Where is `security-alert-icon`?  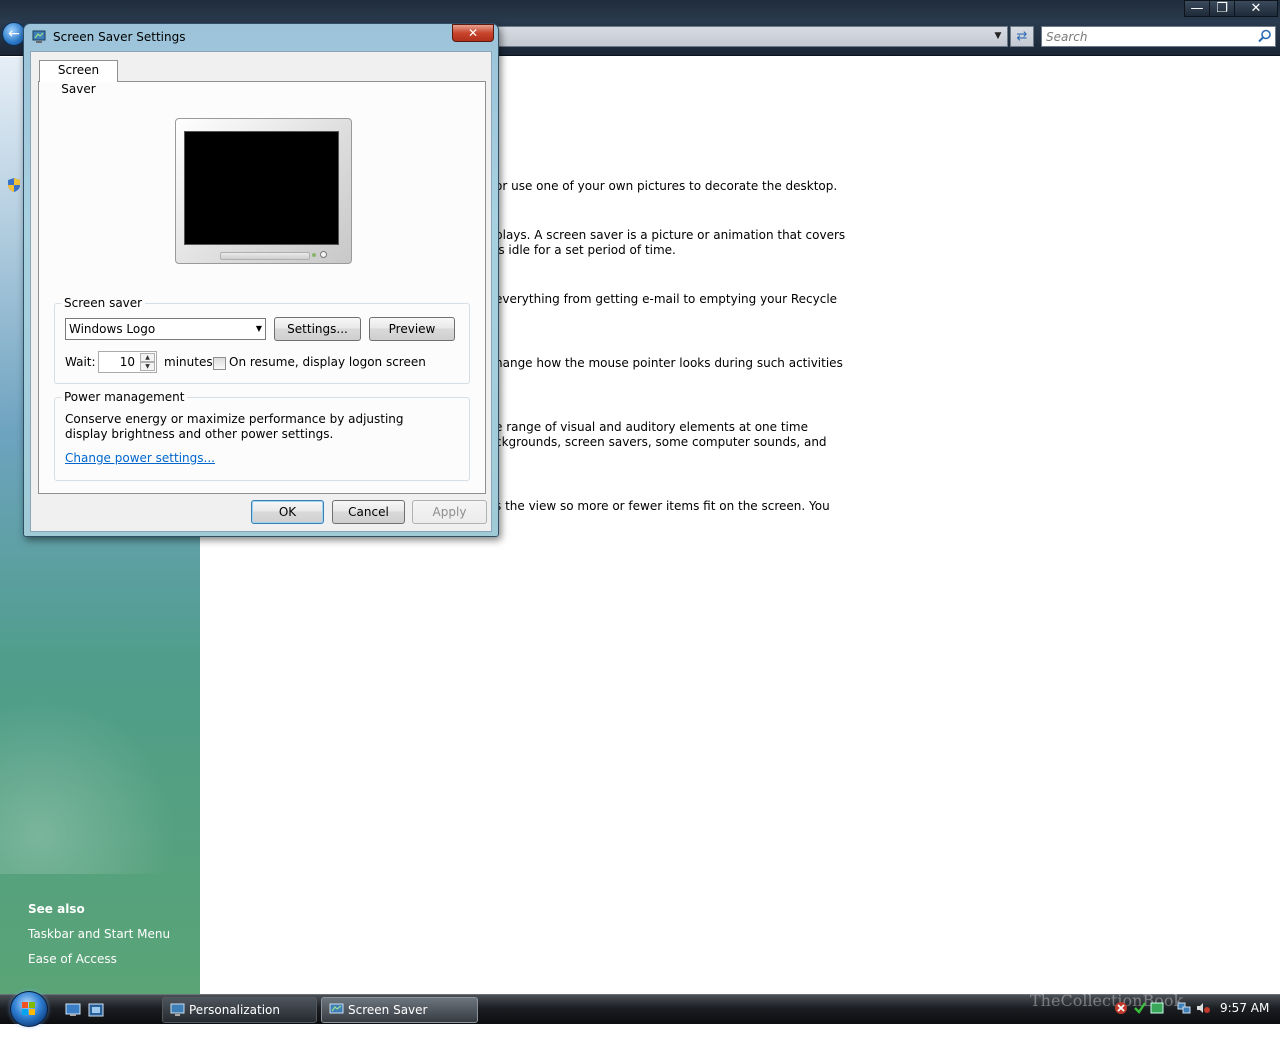 security-alert-icon is located at coordinates (1121, 1008).